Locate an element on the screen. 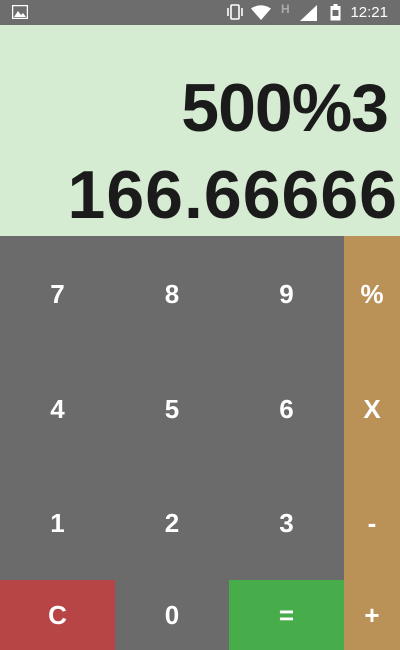 The height and width of the screenshot is (650, 400). key-7: 7 is located at coordinates (57, 294).